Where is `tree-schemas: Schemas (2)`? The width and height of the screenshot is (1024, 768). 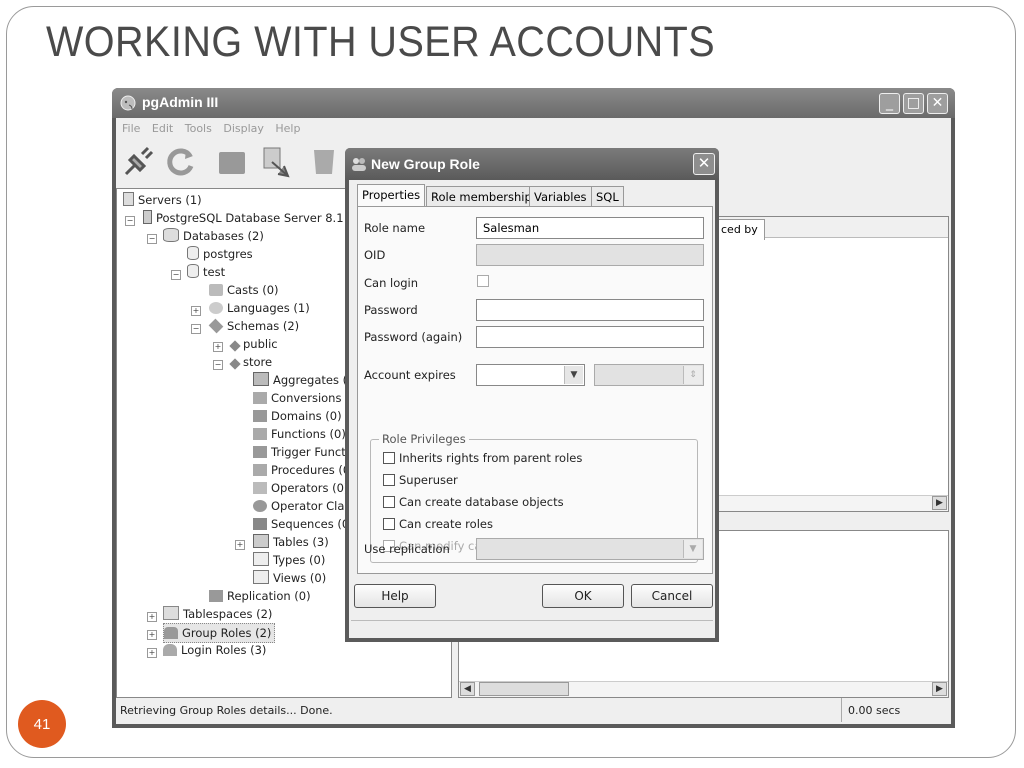
tree-schemas: Schemas (2) is located at coordinates (253, 326).